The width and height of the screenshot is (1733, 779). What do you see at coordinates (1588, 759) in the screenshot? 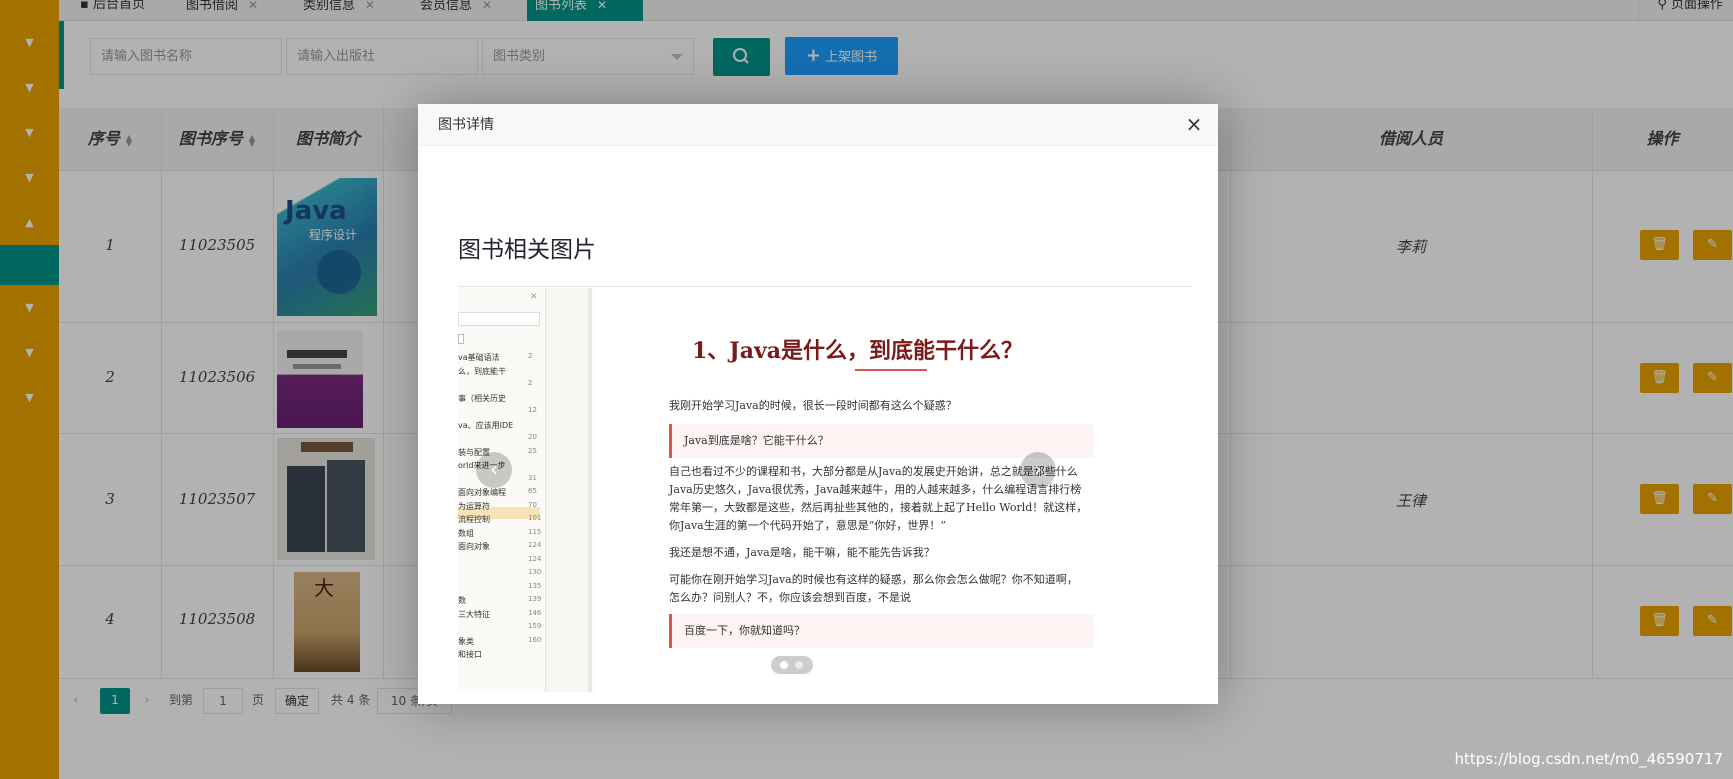
I see `watermark-text: https://blog.csdn.net/m0_46590717` at bounding box center [1588, 759].